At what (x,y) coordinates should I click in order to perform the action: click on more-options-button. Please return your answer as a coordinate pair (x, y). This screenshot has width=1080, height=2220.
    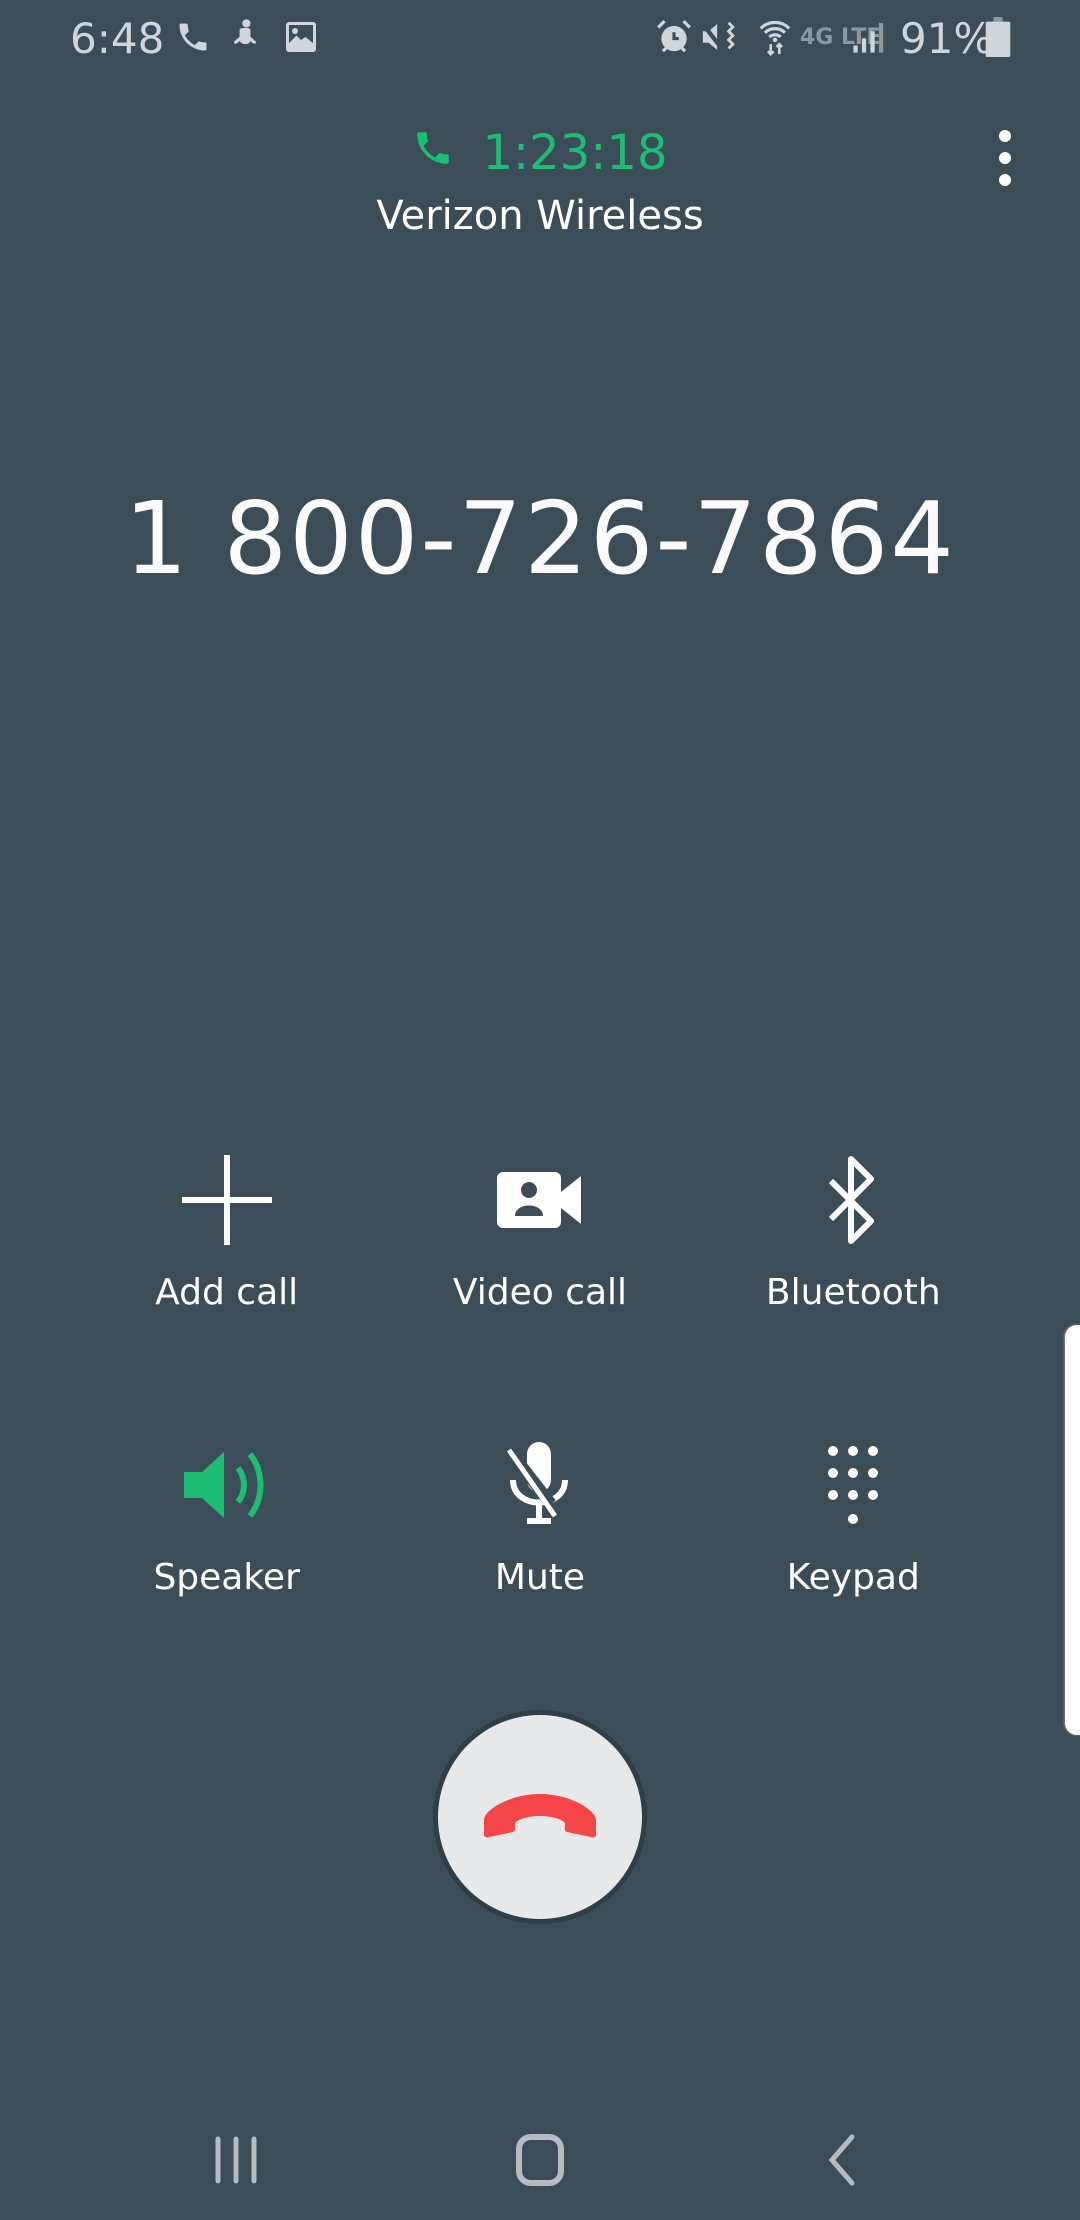
    Looking at the image, I should click on (1005, 158).